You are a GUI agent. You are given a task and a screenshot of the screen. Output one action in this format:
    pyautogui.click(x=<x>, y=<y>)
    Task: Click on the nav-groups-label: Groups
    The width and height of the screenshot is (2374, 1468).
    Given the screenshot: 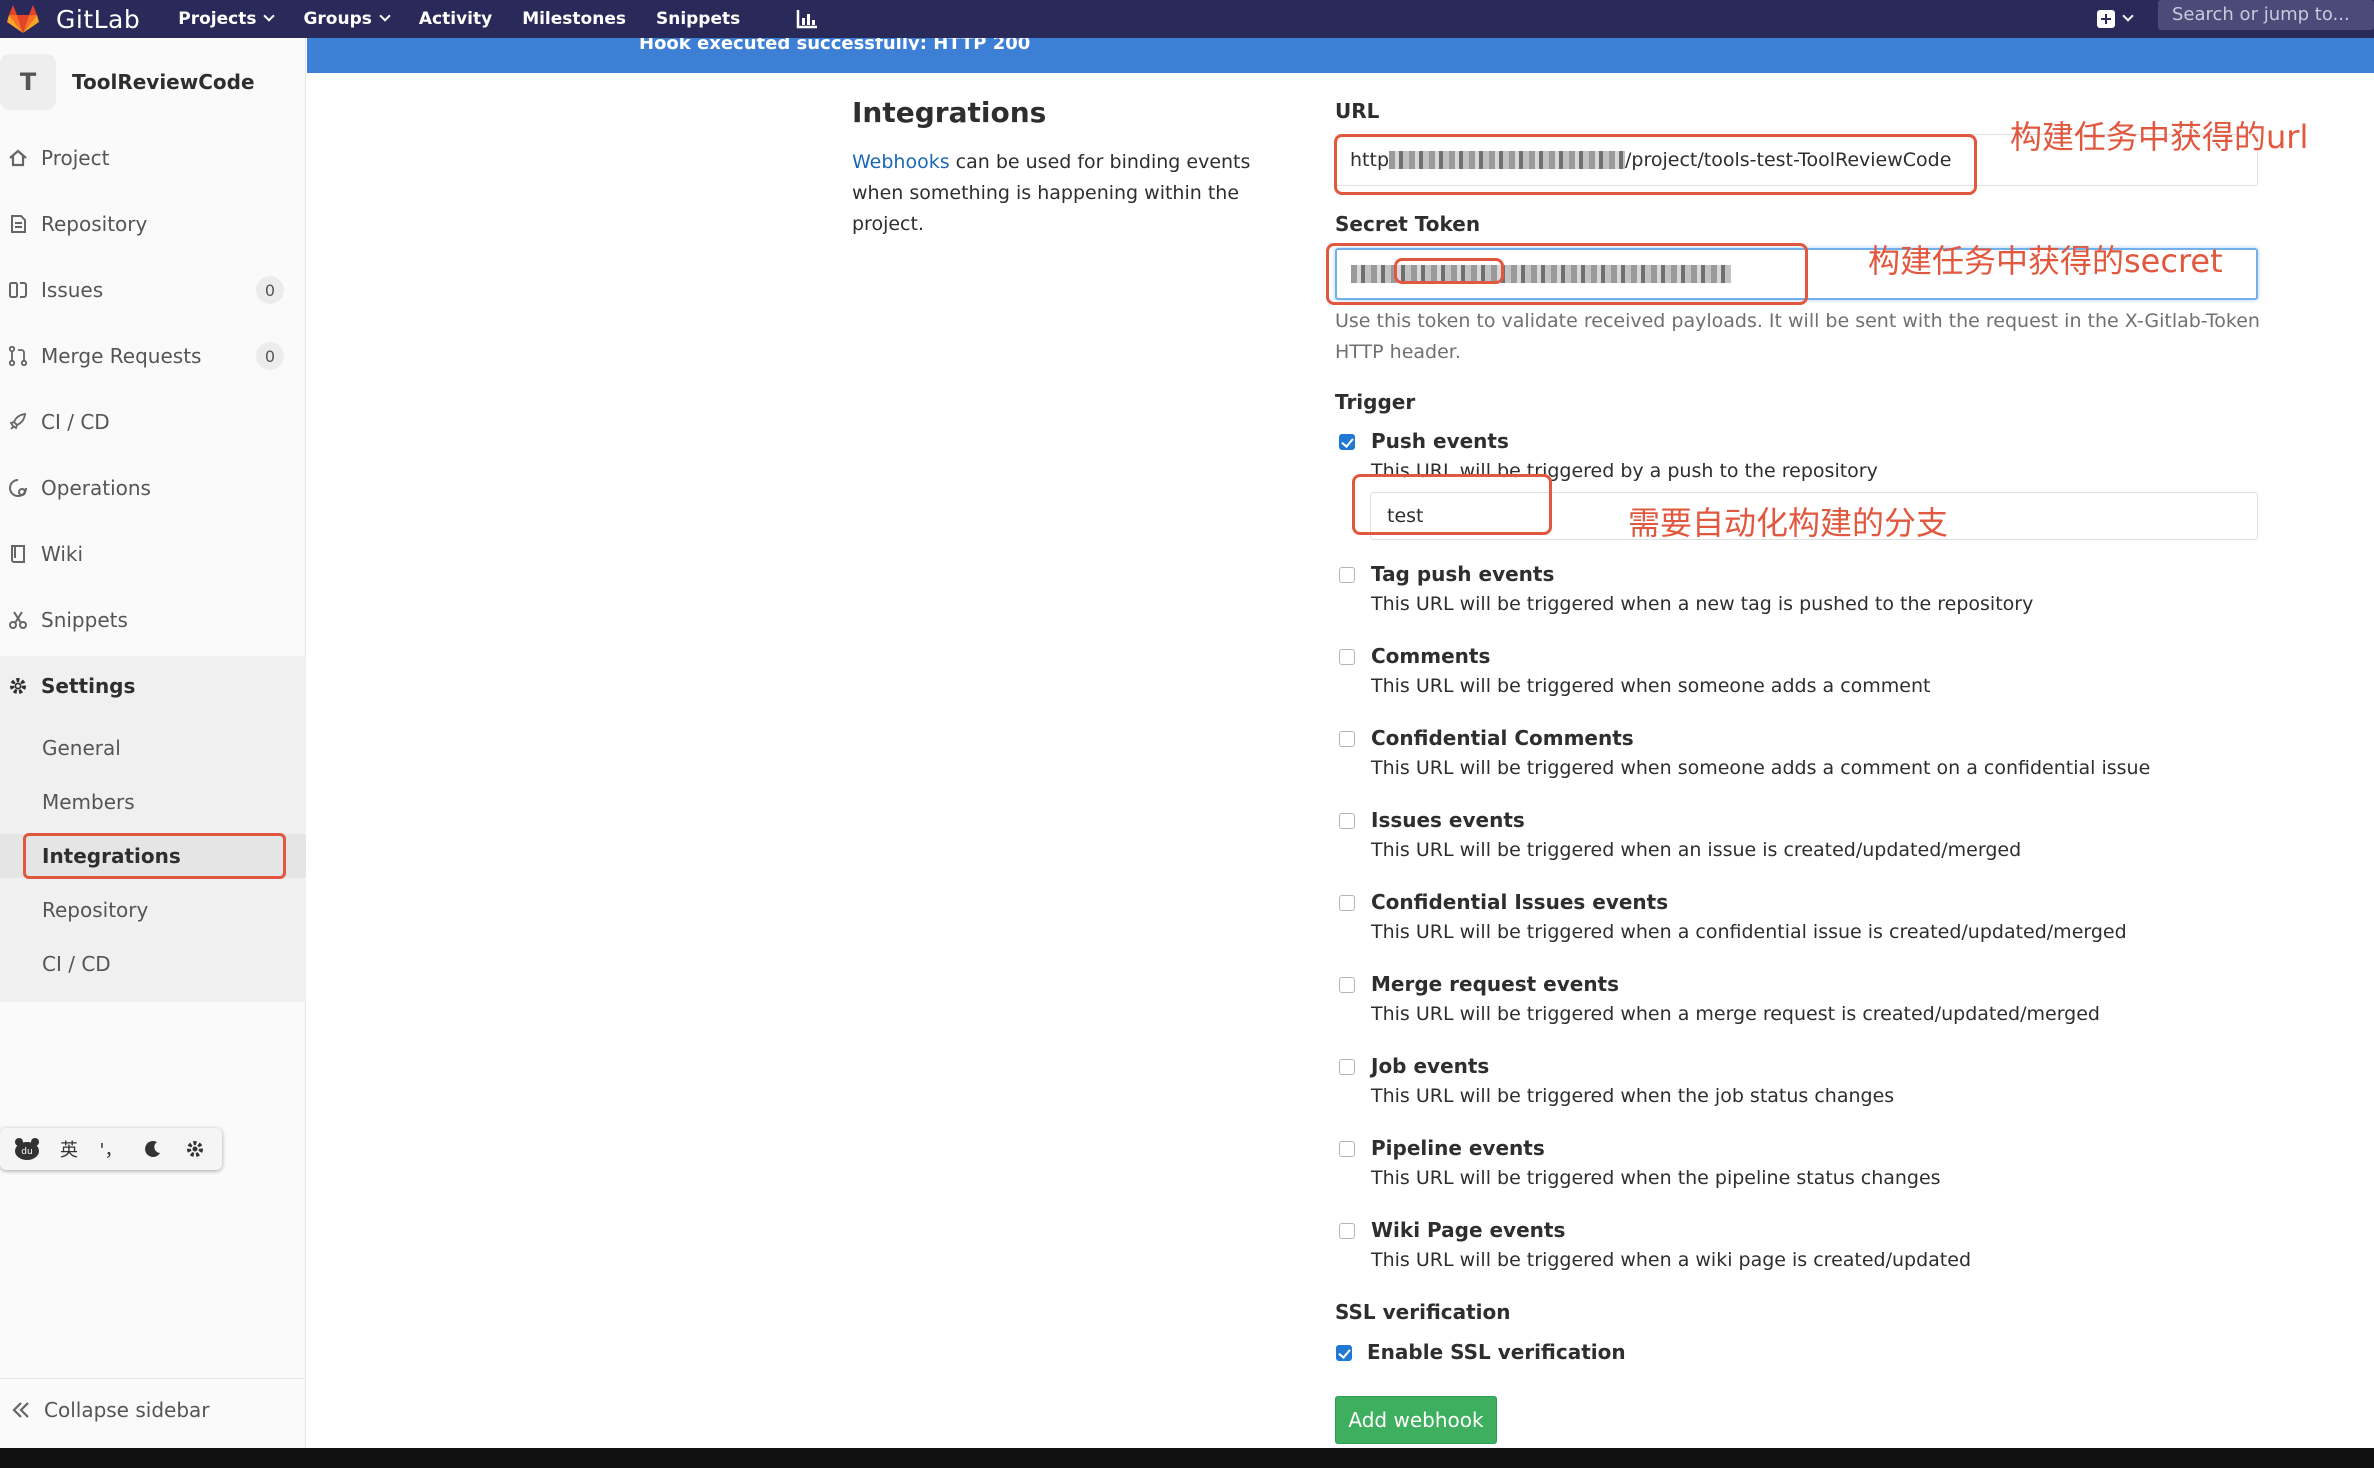 What is the action you would take?
    pyautogui.click(x=337, y=19)
    